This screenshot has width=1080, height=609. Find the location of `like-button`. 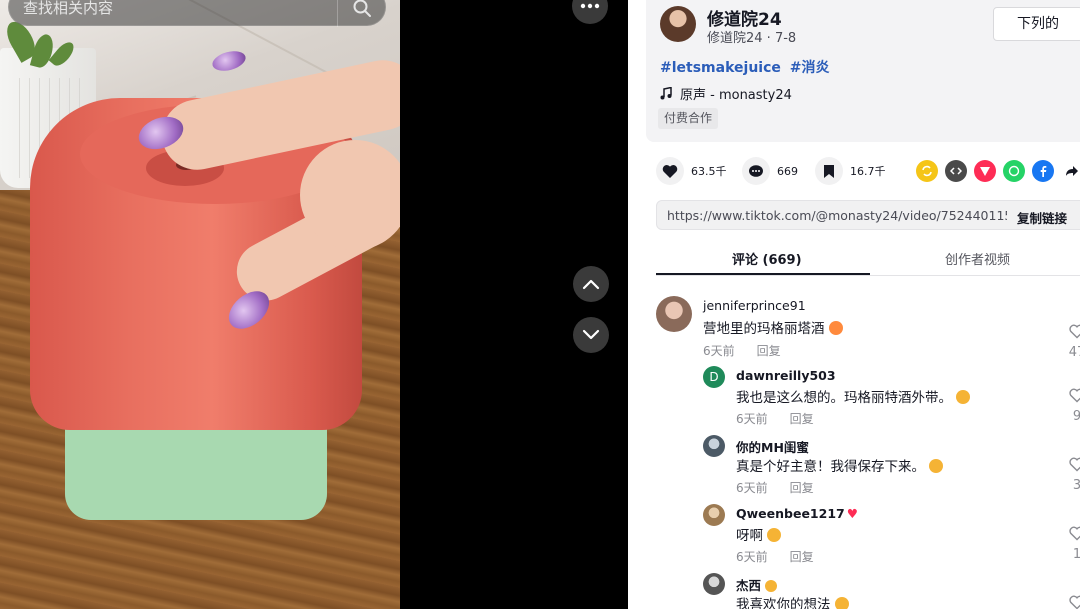

like-button is located at coordinates (670, 171).